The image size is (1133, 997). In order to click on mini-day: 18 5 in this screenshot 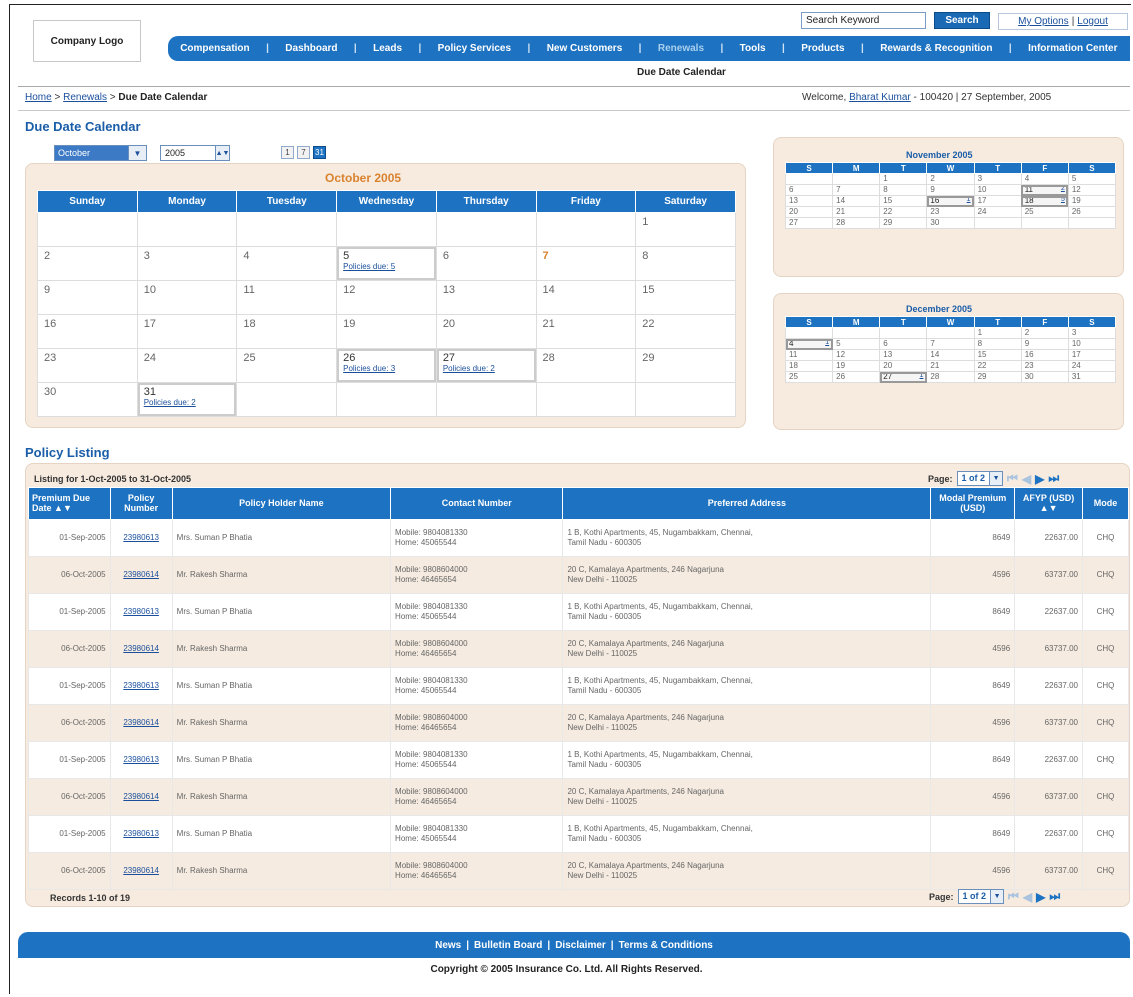, I will do `click(1044, 201)`.